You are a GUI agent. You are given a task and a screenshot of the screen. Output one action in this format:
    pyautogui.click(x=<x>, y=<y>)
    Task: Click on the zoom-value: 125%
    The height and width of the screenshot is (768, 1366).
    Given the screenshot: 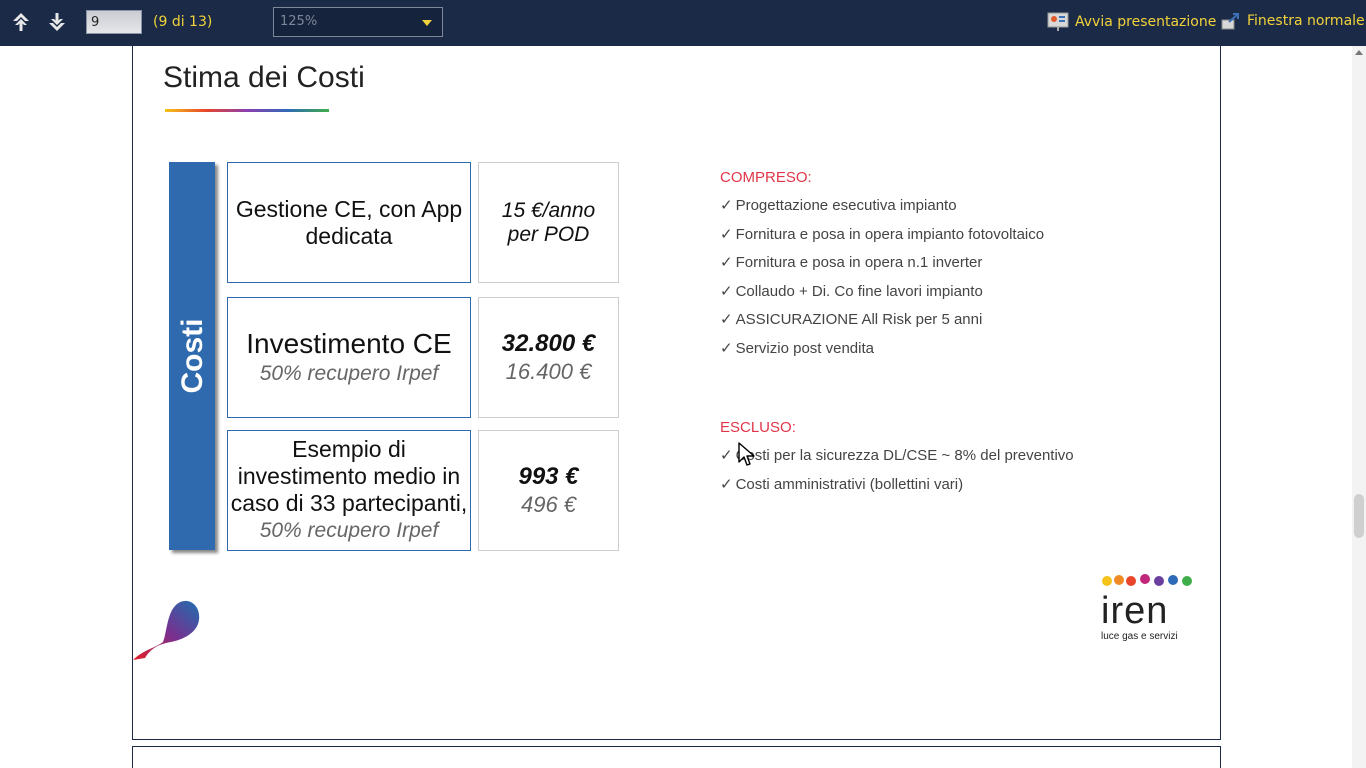 What is the action you would take?
    pyautogui.click(x=299, y=21)
    